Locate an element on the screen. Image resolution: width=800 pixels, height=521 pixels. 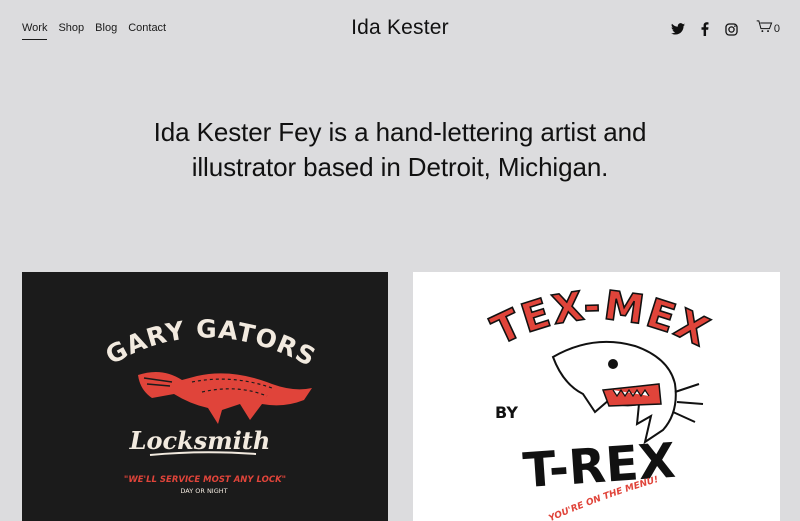
cart-icon is located at coordinates (764, 29).